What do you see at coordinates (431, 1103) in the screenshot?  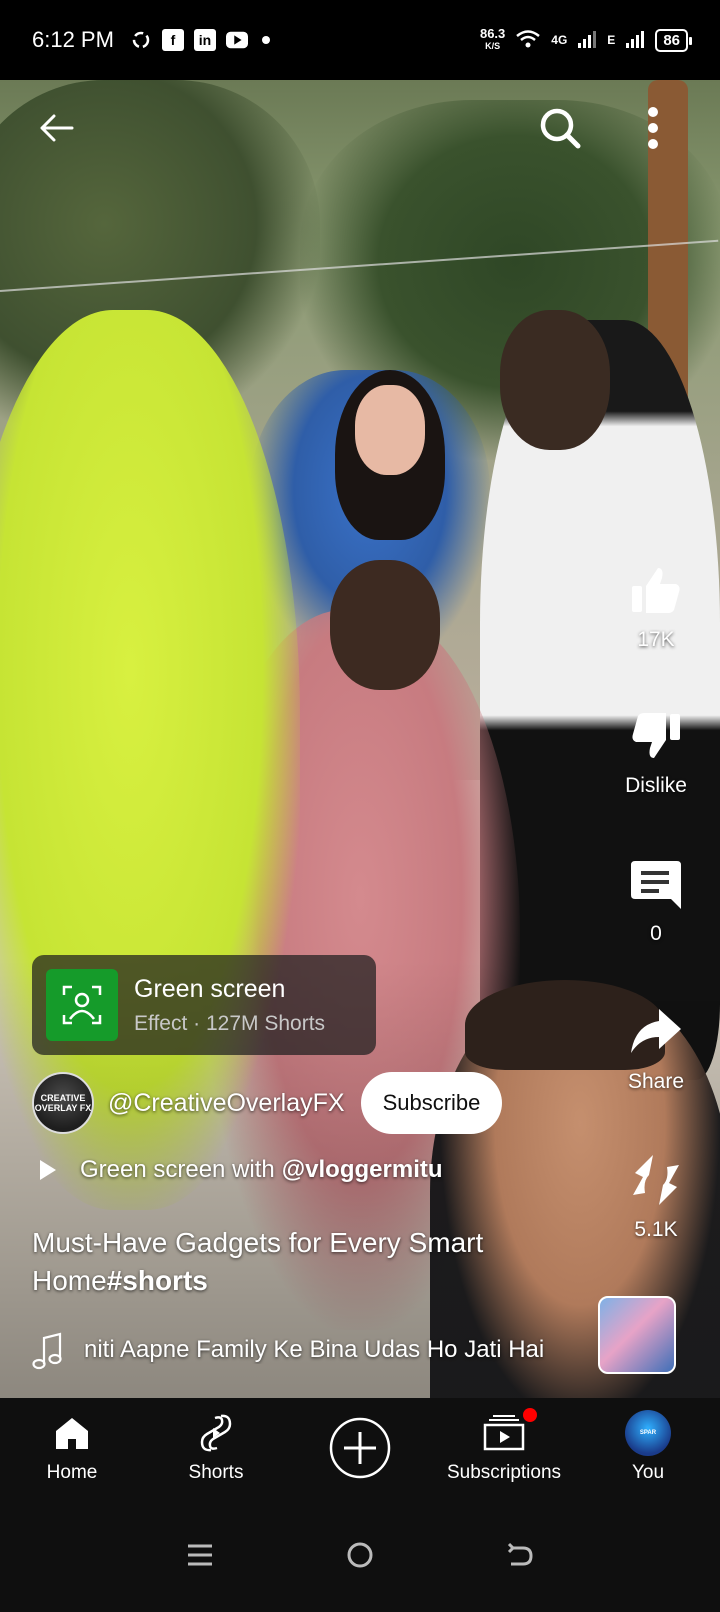 I see `subscribe-button: Subscribe` at bounding box center [431, 1103].